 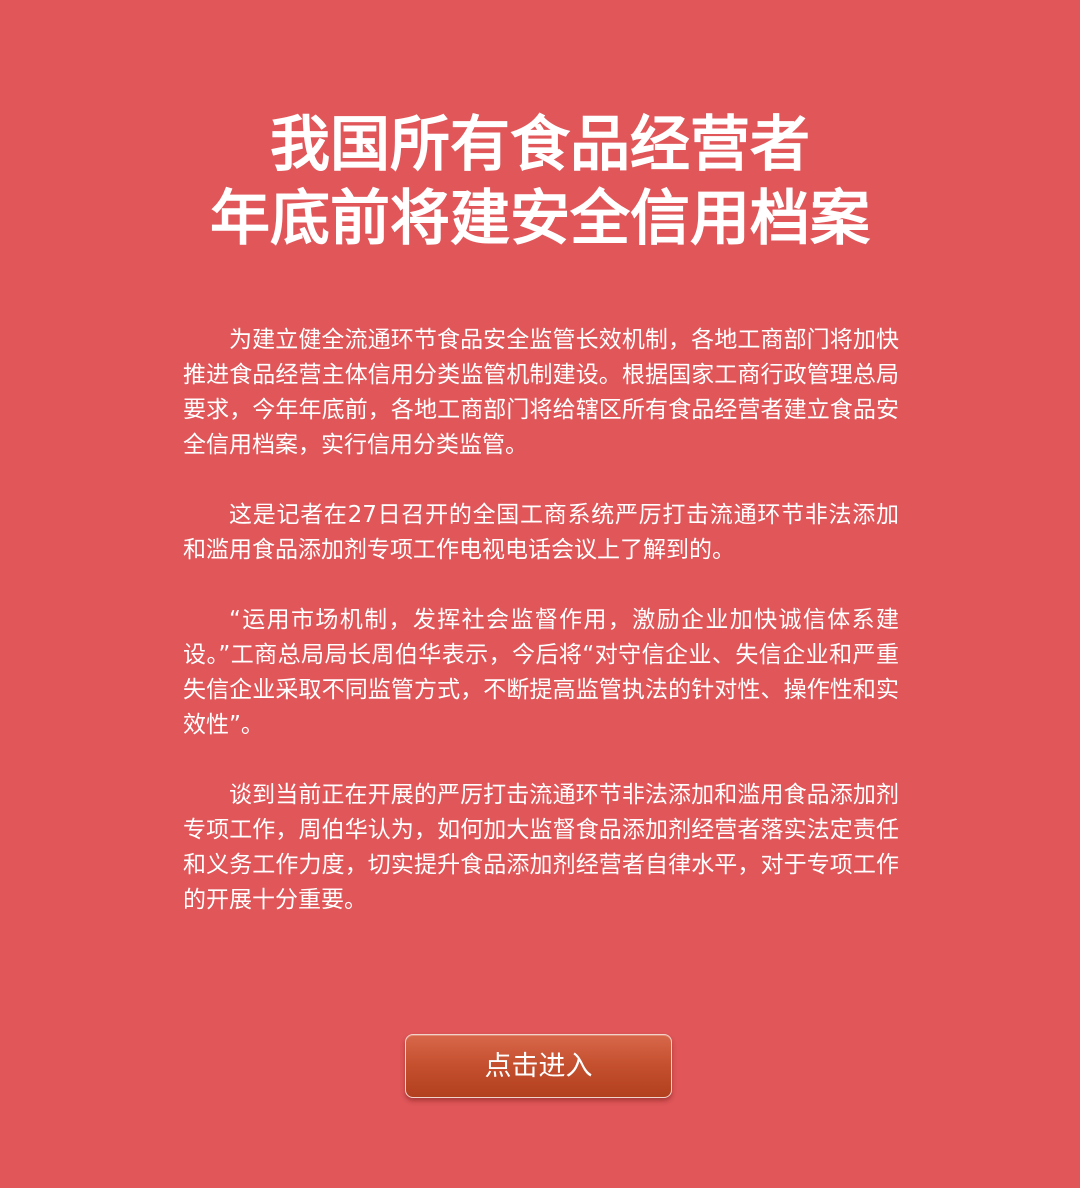 I want to click on enter-button: 点击进入, so click(x=538, y=1066).